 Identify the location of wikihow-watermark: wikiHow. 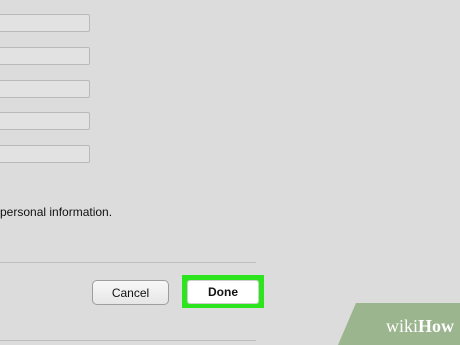
(399, 324).